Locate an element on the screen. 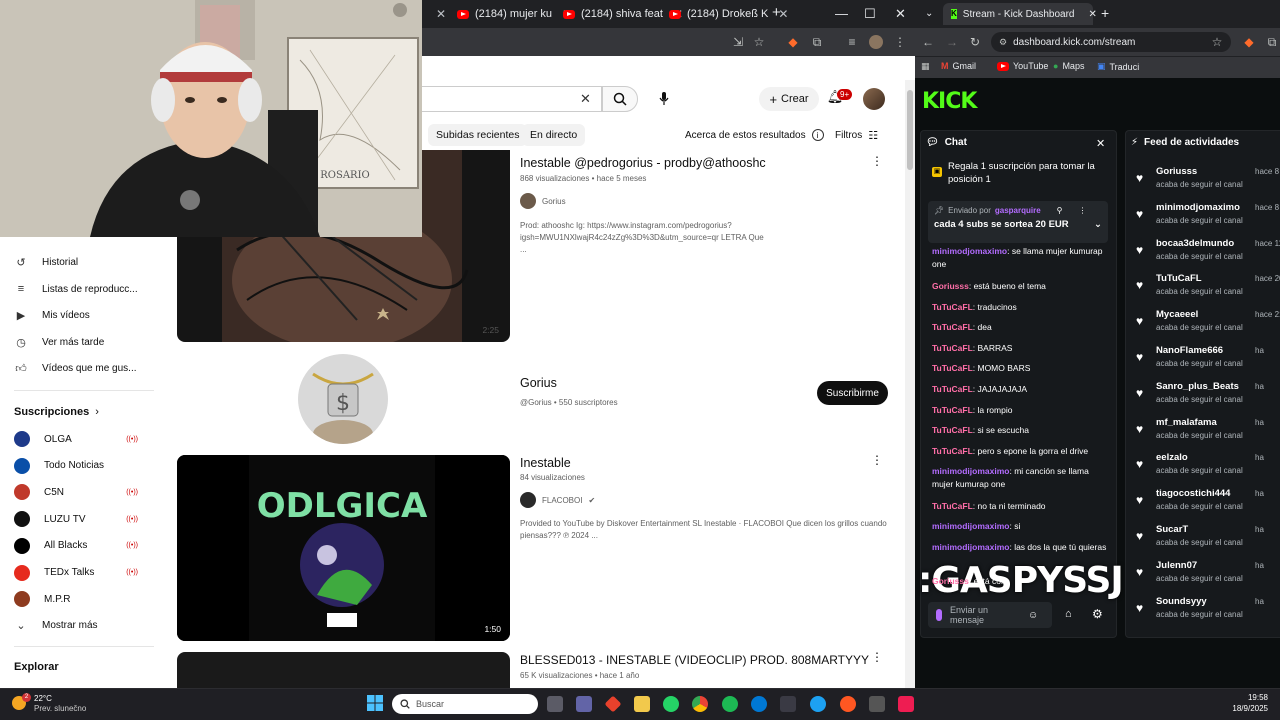 This screenshot has width=1280, height=720. sidebar-item-watch-later: ◷ Ver más tarde is located at coordinates (84, 342).